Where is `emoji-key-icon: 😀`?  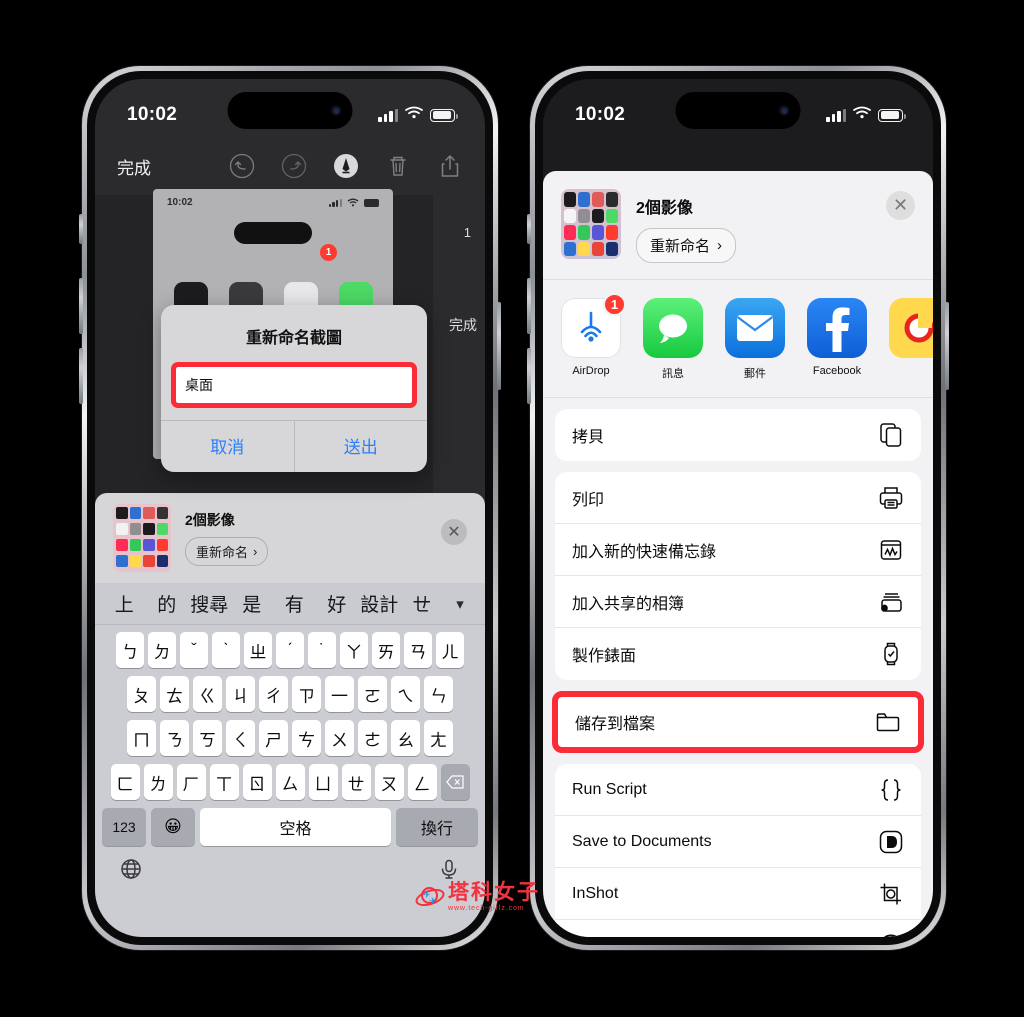 emoji-key-icon: 😀 is located at coordinates (173, 827).